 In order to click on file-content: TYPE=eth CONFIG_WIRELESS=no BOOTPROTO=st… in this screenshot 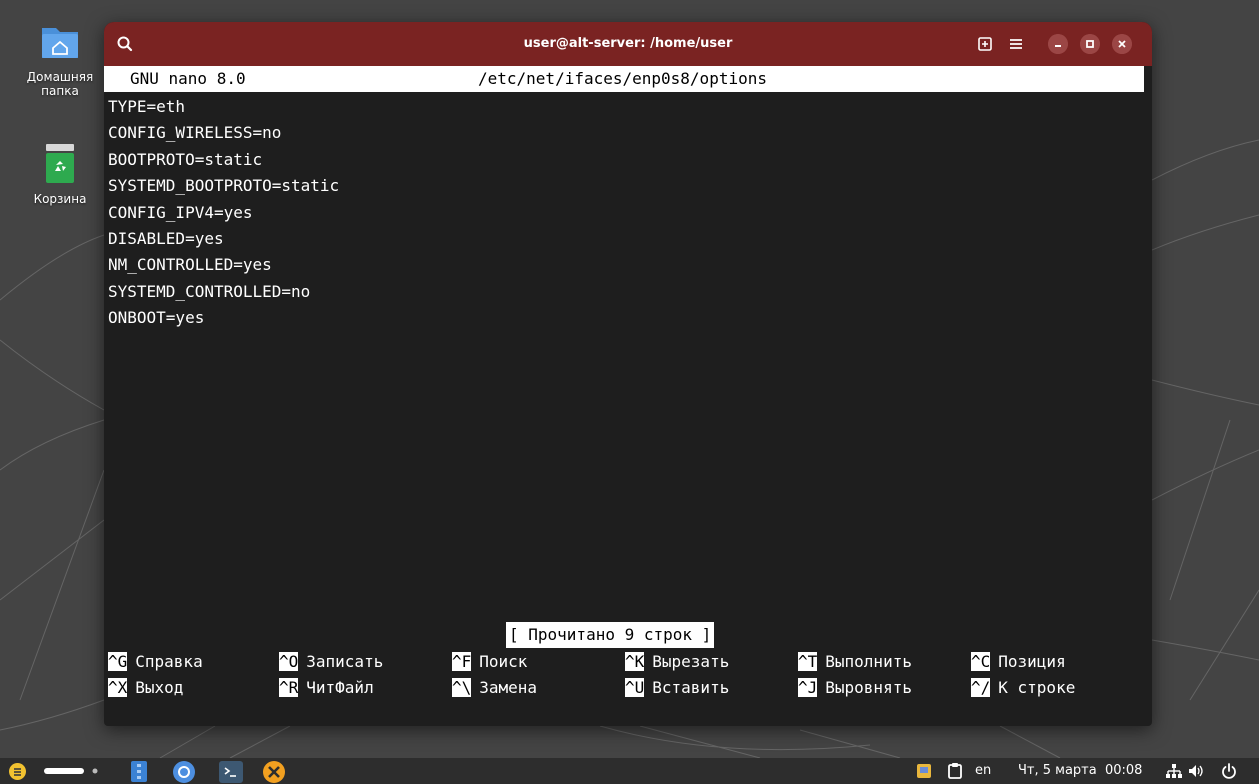, I will do `click(223, 213)`.